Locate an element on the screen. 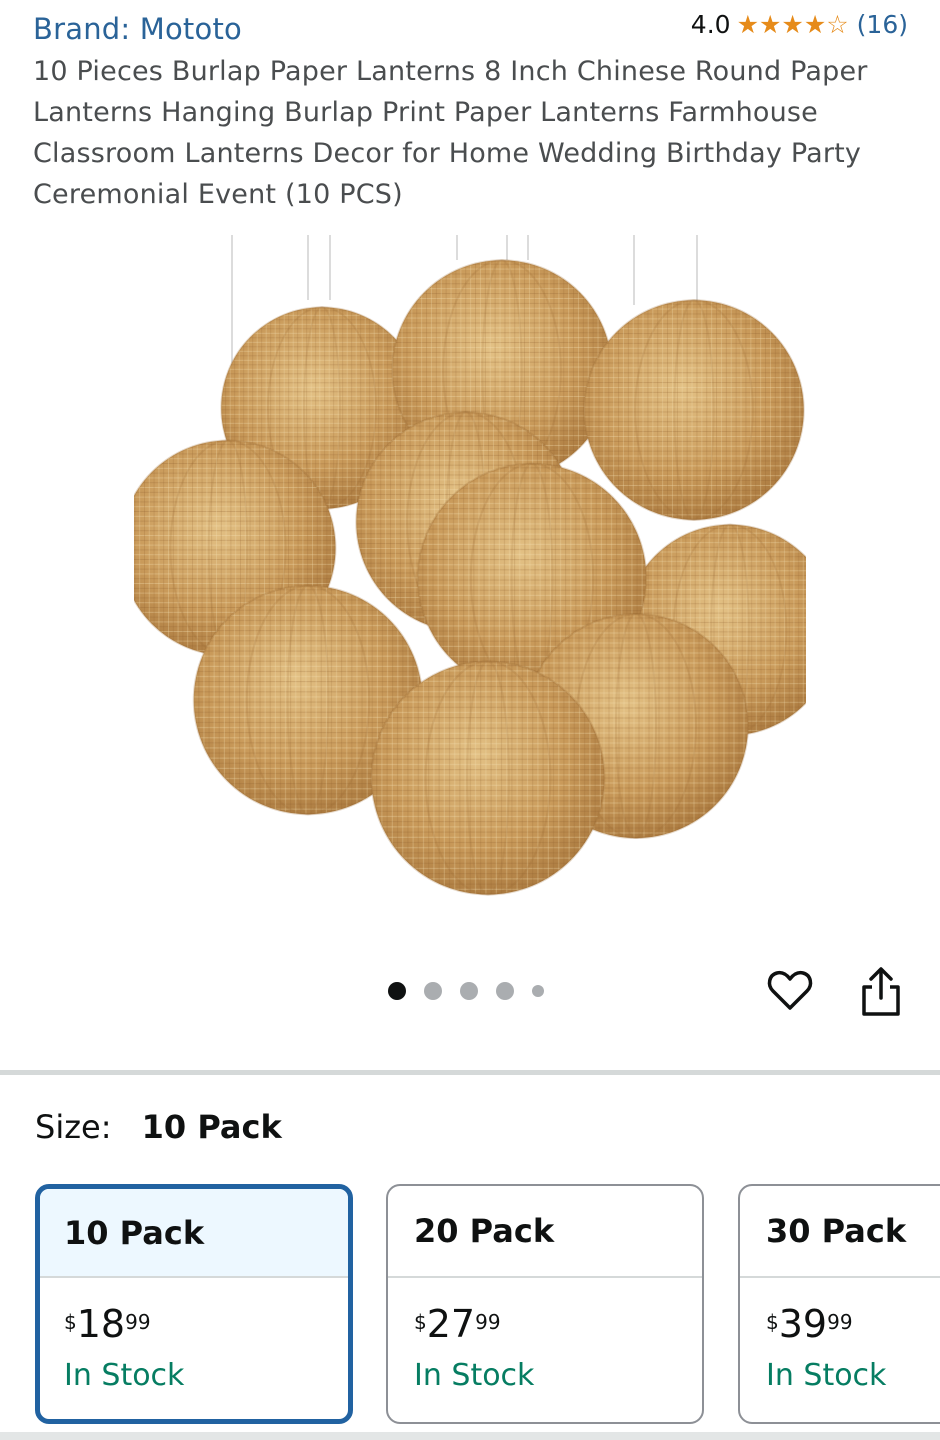 This screenshot has height=1440, width=940. size-selector-label: Size: 10 Pack is located at coordinates (158, 1127).